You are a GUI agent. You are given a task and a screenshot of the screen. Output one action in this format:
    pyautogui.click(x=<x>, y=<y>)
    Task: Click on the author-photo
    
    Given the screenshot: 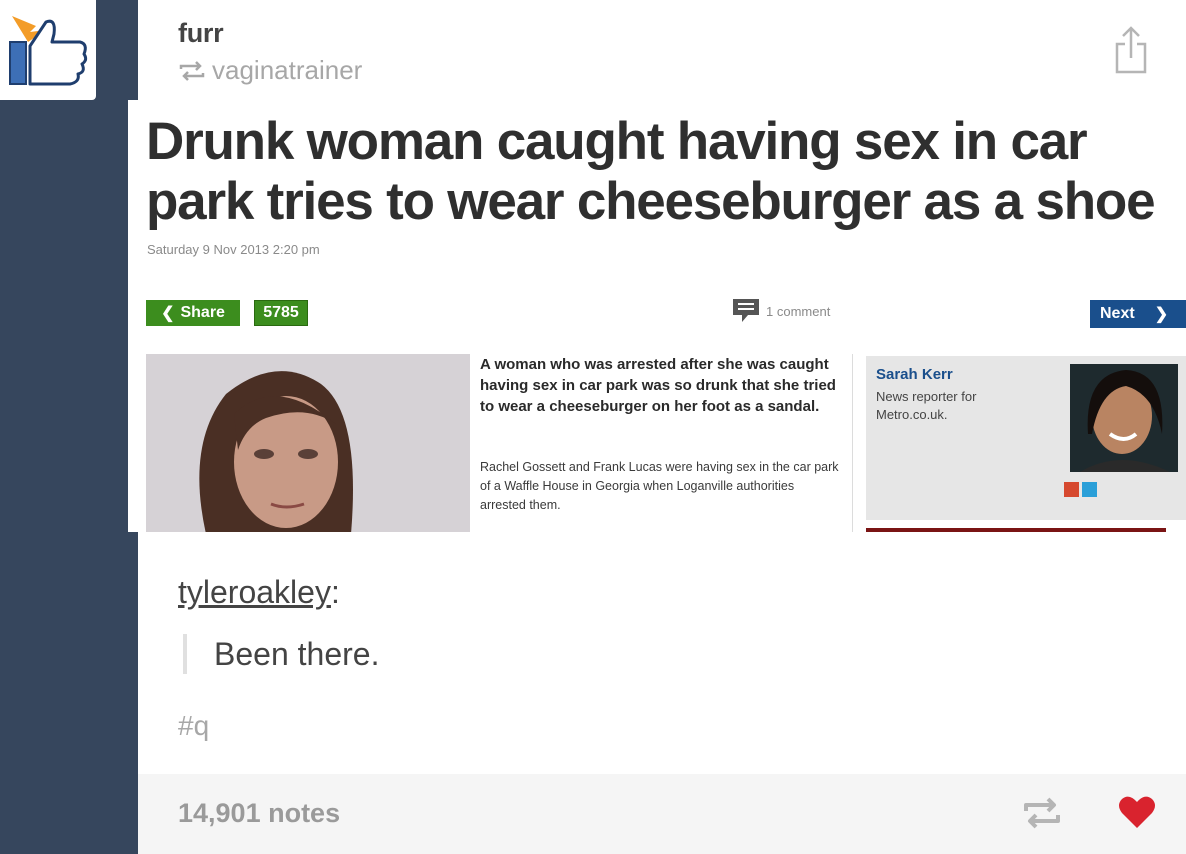 What is the action you would take?
    pyautogui.click(x=1124, y=418)
    